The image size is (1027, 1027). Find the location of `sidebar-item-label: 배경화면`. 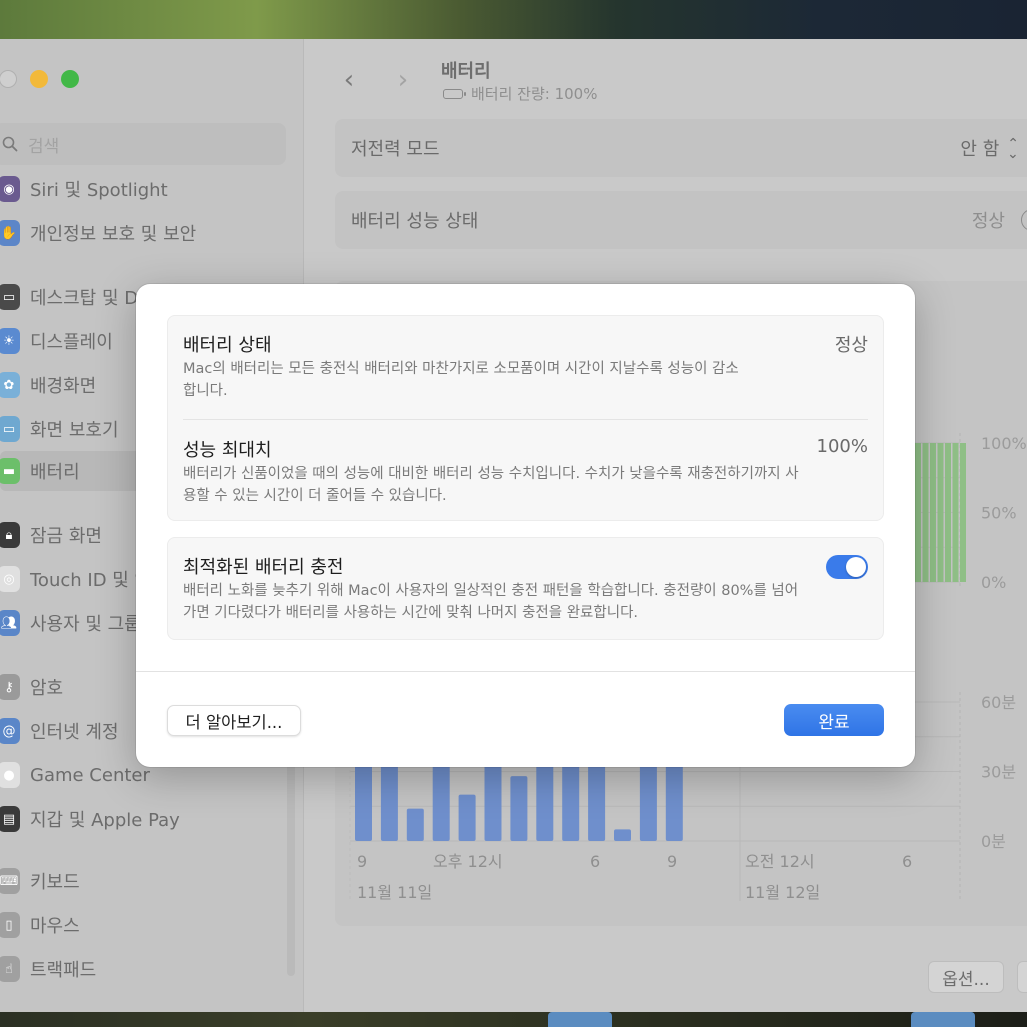

sidebar-item-label: 배경화면 is located at coordinates (63, 386).